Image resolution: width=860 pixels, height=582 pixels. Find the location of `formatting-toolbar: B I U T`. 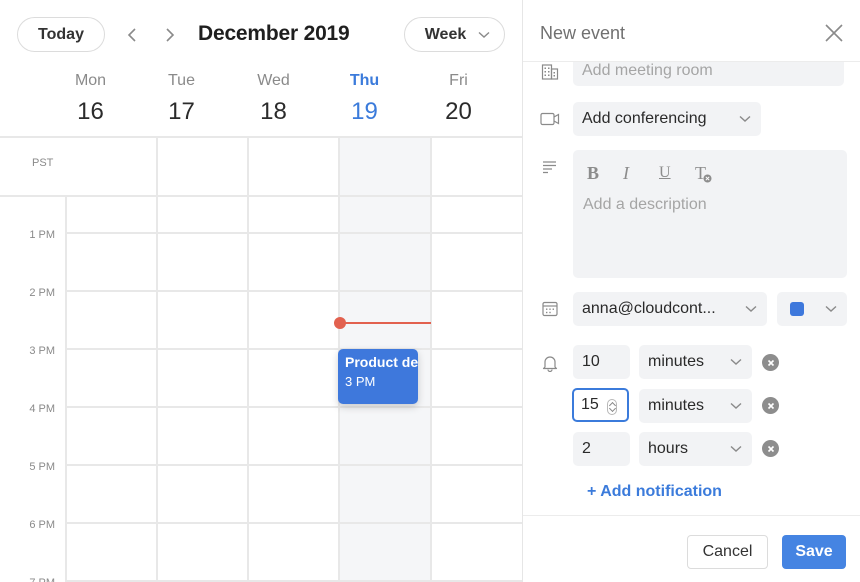

formatting-toolbar: B I U T is located at coordinates (659, 173).